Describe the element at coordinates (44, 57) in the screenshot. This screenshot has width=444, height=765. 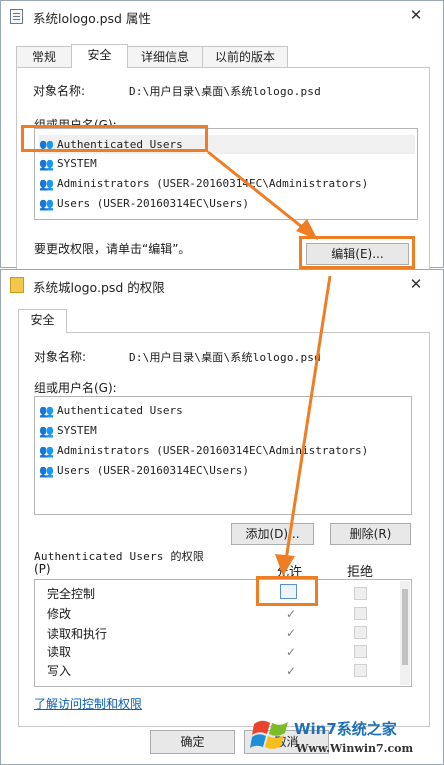
I see `tab-general: 常规` at that location.